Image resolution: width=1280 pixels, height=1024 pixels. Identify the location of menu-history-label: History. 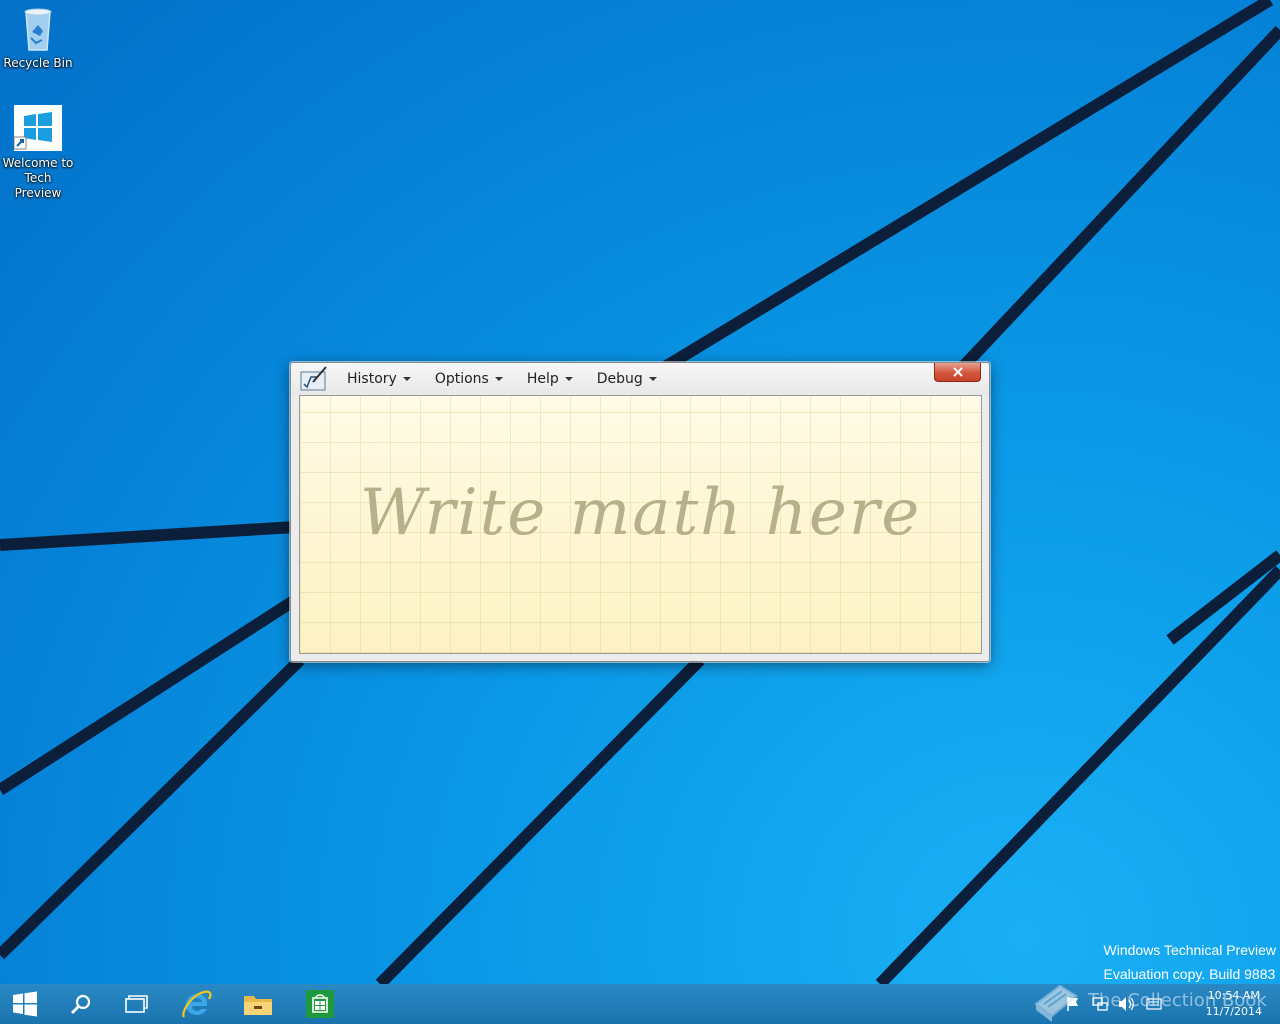
(372, 379).